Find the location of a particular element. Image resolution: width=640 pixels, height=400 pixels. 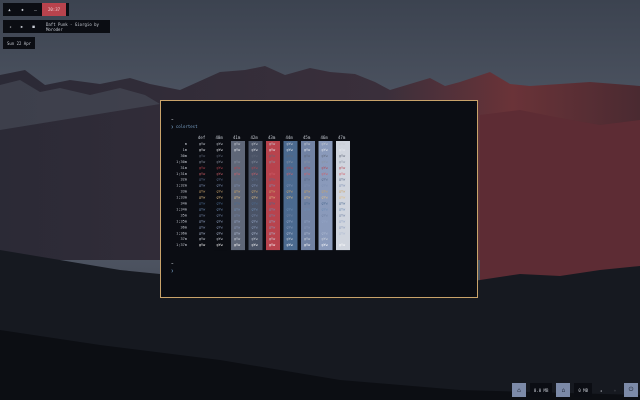

row-label: m is located at coordinates (186, 144).